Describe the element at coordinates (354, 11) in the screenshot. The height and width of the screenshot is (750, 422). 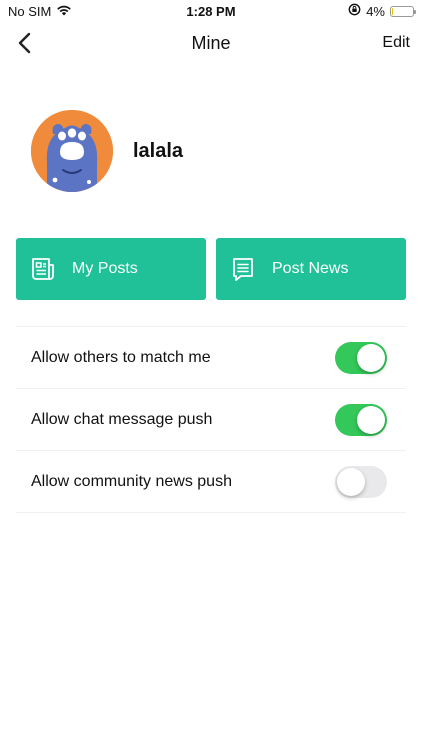
I see `orientation-lock-icon` at that location.